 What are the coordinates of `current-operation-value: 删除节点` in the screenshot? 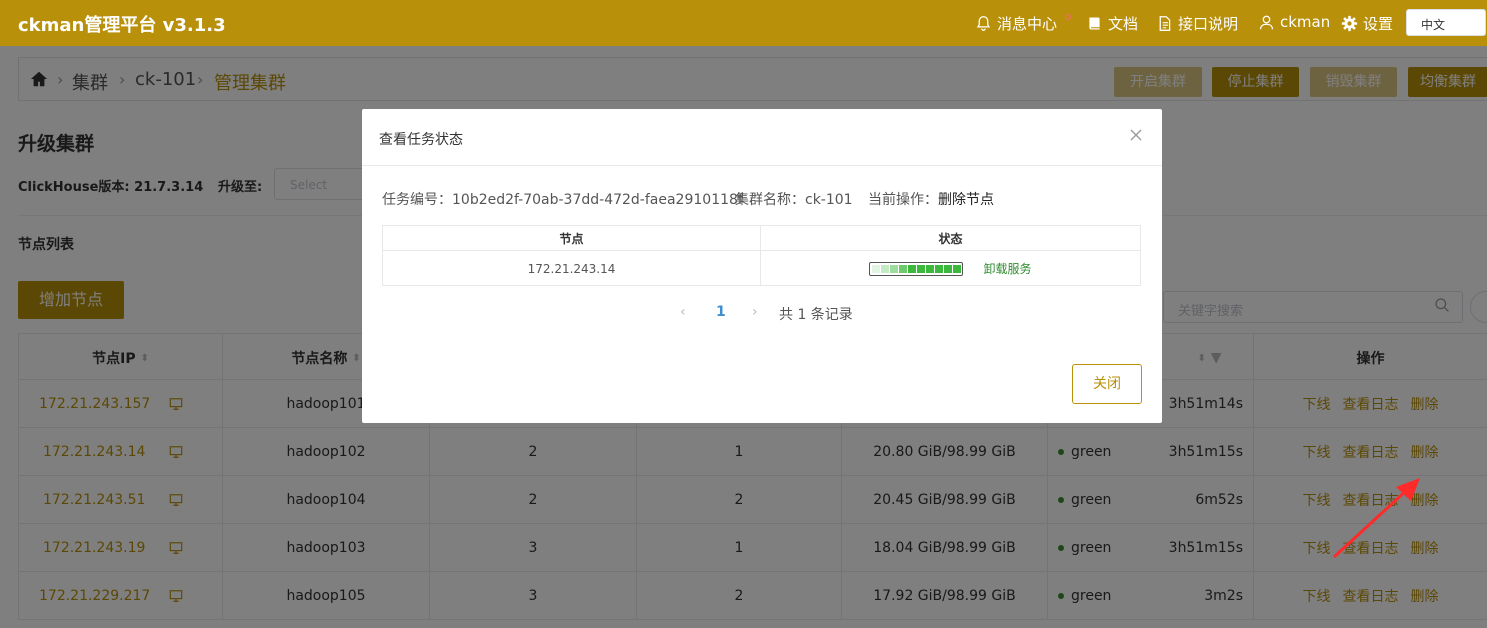 It's located at (966, 200).